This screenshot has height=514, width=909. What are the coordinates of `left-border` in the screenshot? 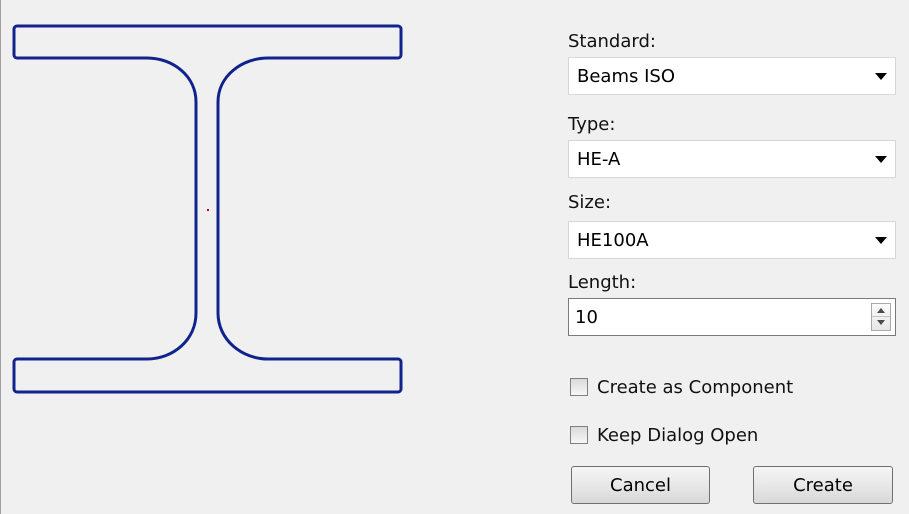 It's located at (0, 257).